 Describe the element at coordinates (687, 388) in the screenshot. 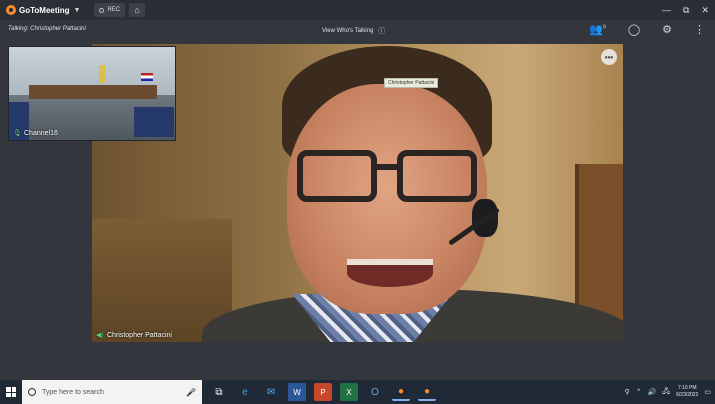

I see `clock-time: 7:10 PM` at that location.